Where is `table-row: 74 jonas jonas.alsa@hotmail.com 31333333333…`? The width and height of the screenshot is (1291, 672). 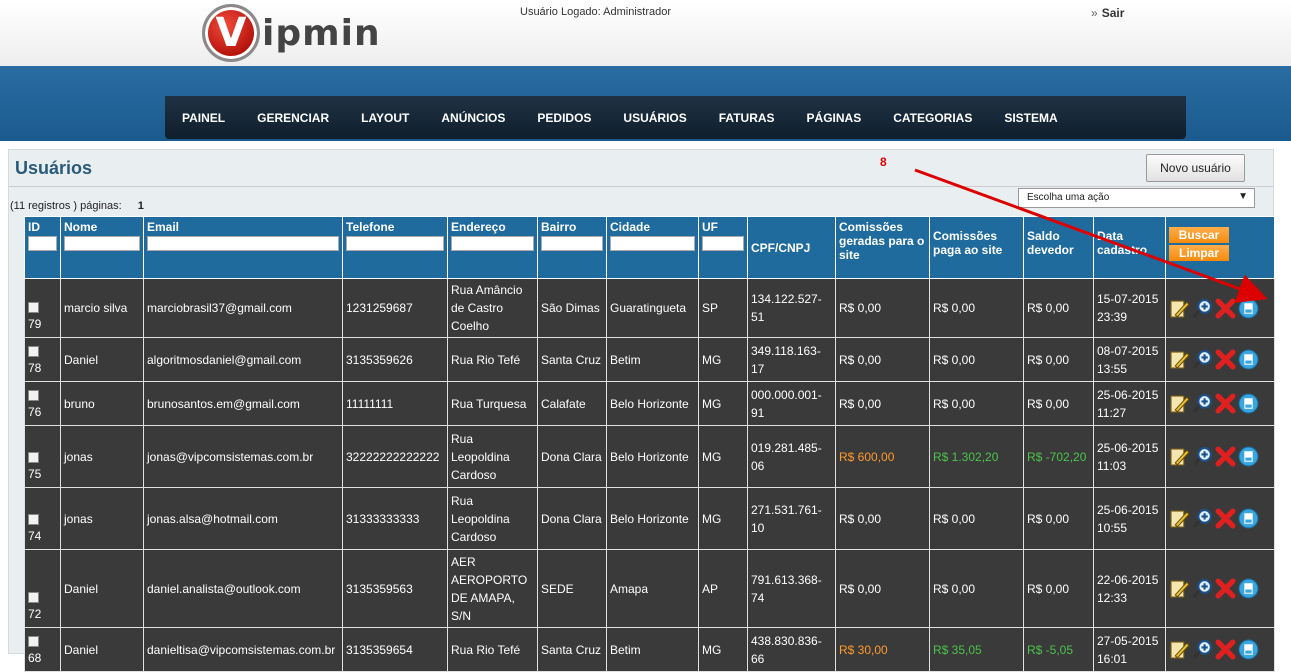 table-row: 74 jonas jonas.alsa@hotmail.com 31333333333… is located at coordinates (649, 518).